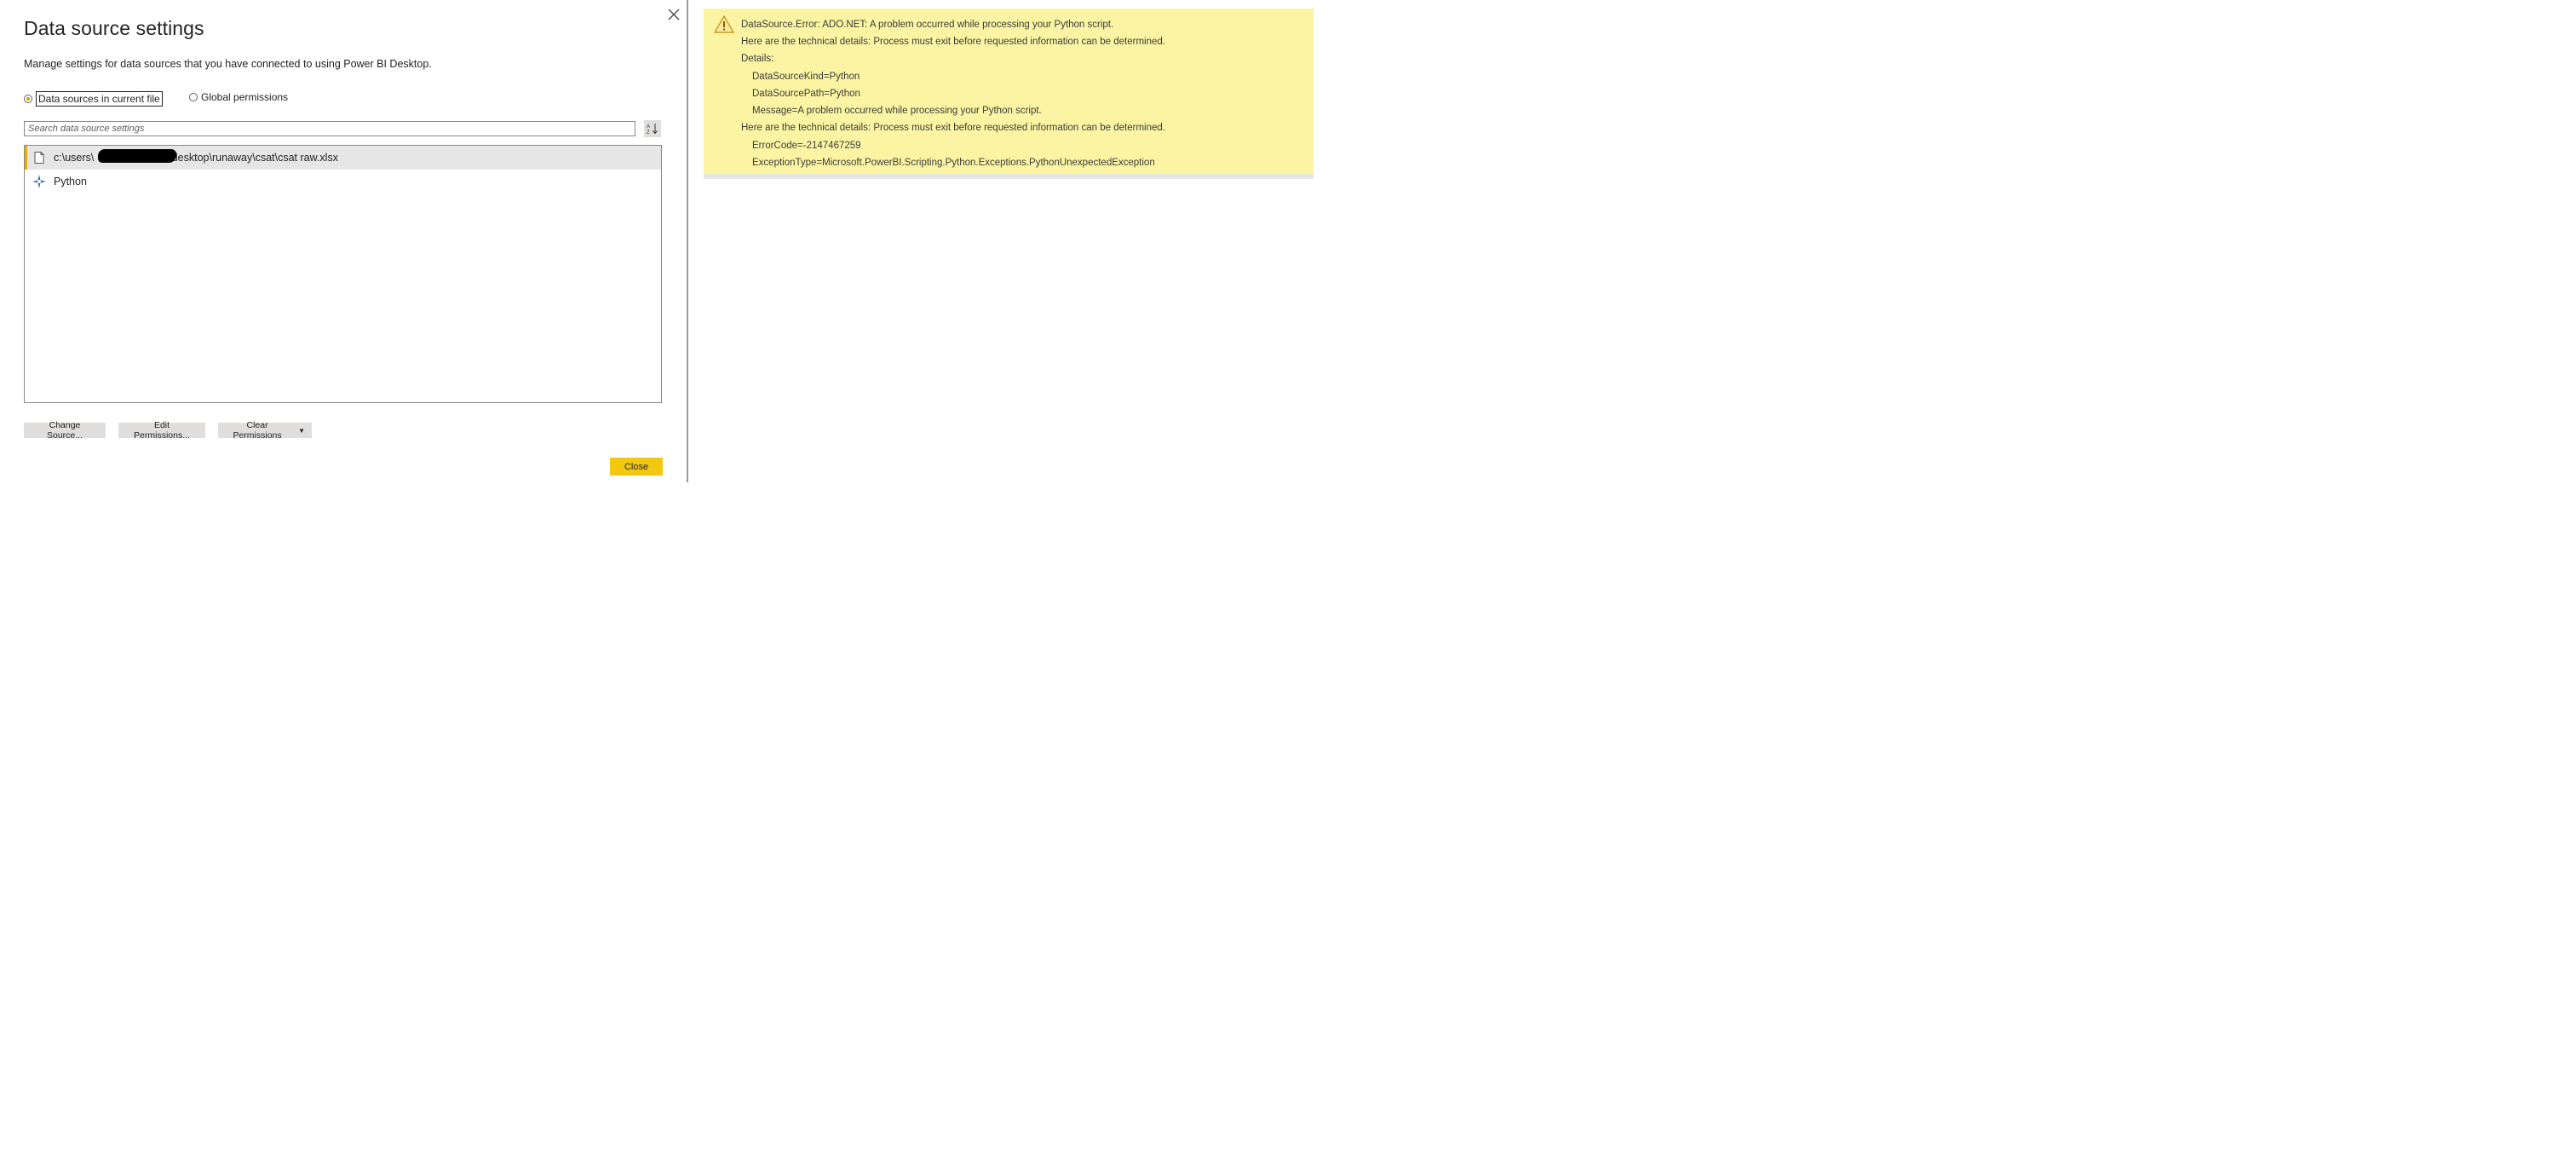 This screenshot has height=1159, width=2576. Describe the element at coordinates (302, 430) in the screenshot. I see `chevron-down-icon: ▼` at that location.